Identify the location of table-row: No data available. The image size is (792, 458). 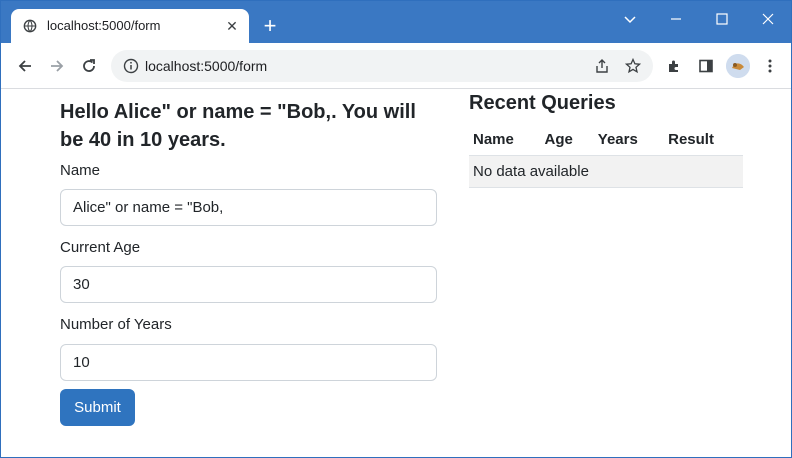
(606, 171).